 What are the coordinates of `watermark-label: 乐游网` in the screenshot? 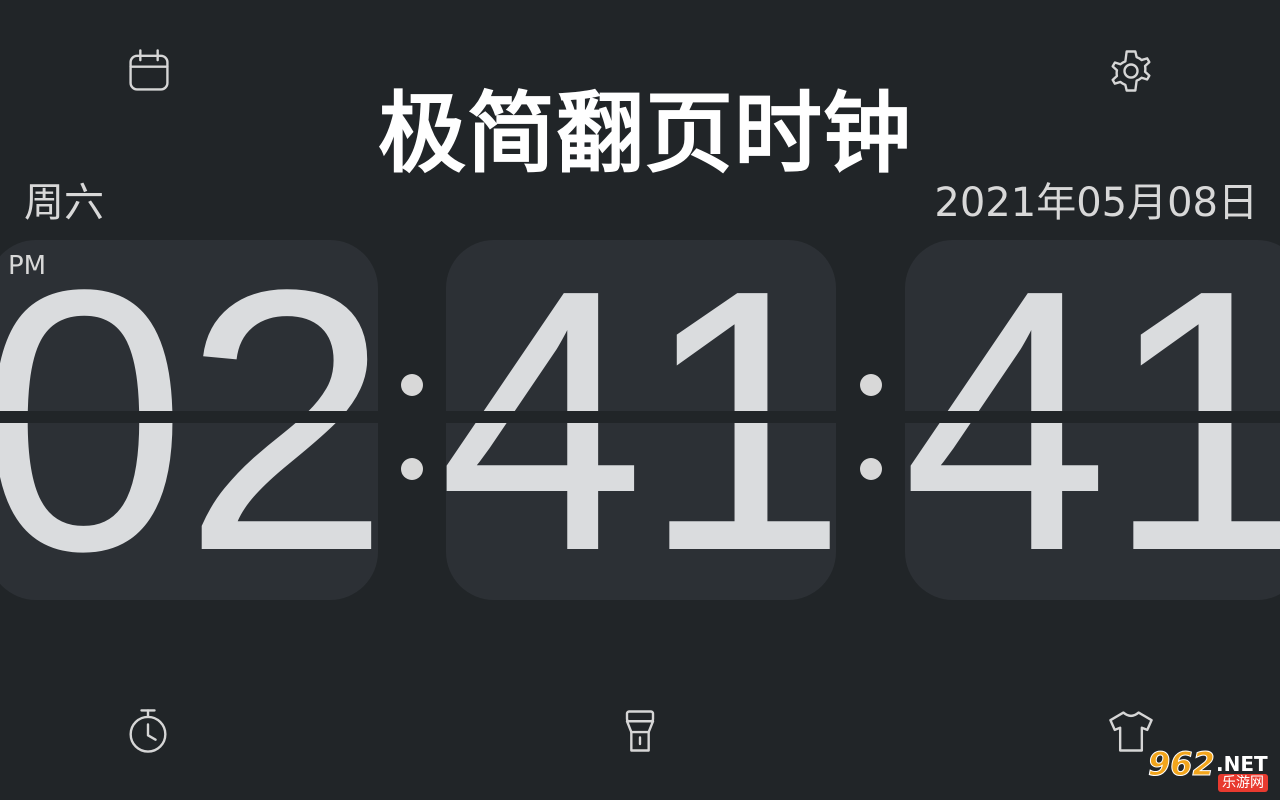 It's located at (1243, 783).